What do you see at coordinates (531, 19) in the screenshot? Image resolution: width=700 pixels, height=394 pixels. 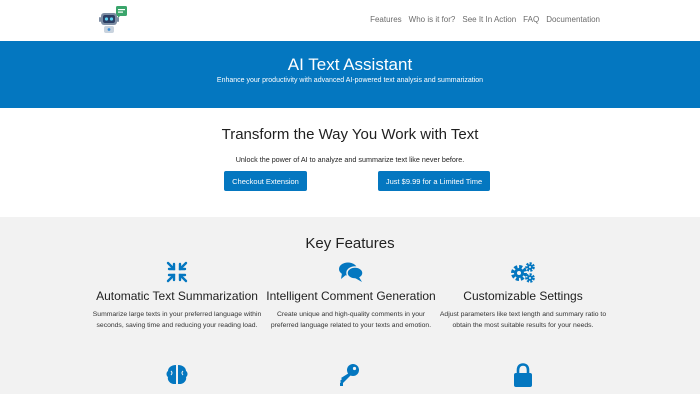 I see `nav-link-faq: FAQ` at bounding box center [531, 19].